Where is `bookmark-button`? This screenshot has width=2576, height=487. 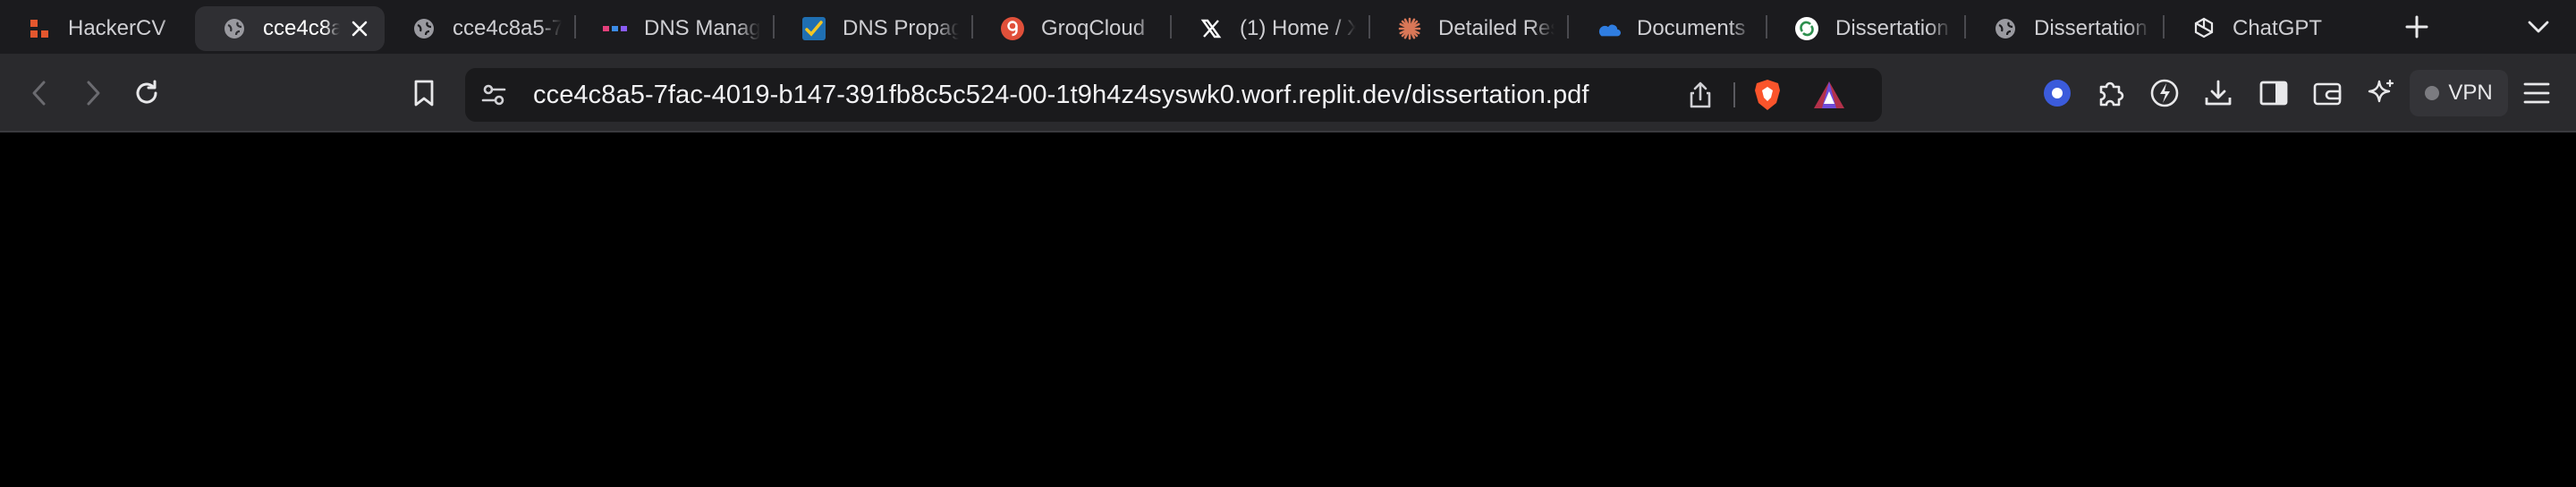 bookmark-button is located at coordinates (423, 93).